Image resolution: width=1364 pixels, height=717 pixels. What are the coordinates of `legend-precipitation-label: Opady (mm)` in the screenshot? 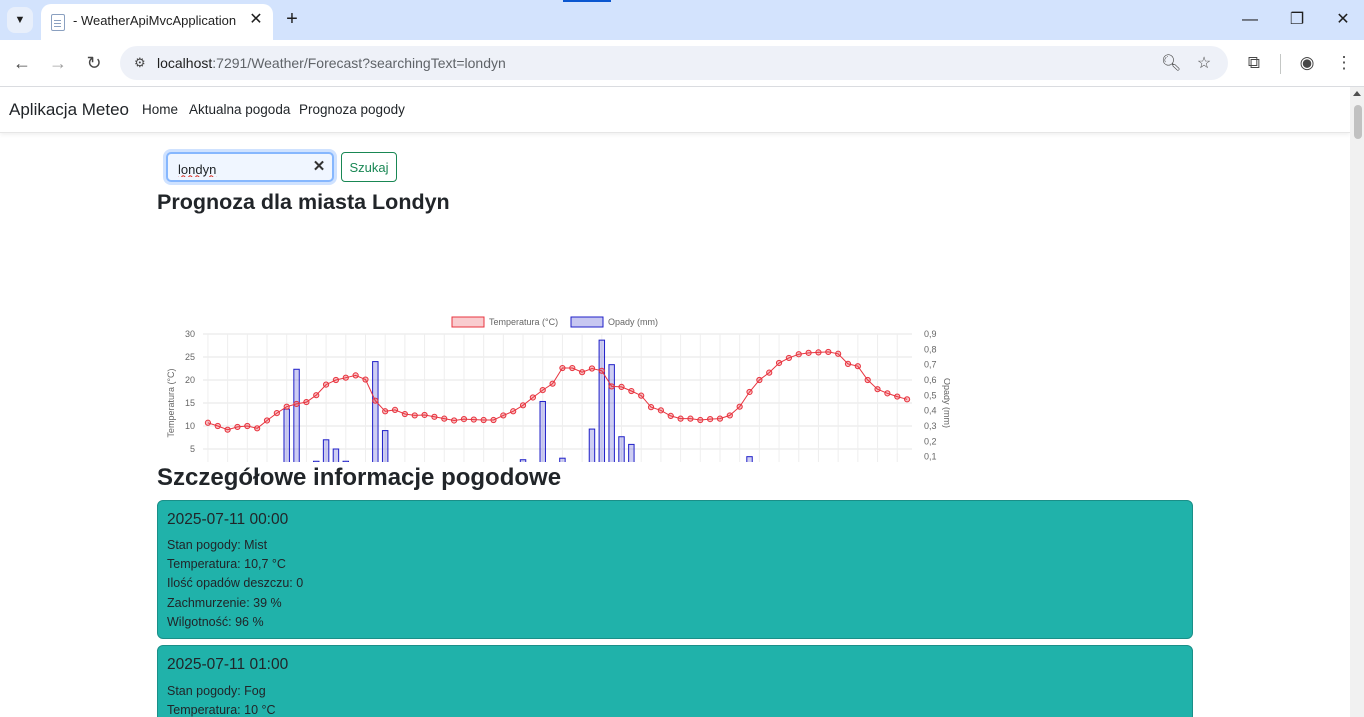 It's located at (633, 322).